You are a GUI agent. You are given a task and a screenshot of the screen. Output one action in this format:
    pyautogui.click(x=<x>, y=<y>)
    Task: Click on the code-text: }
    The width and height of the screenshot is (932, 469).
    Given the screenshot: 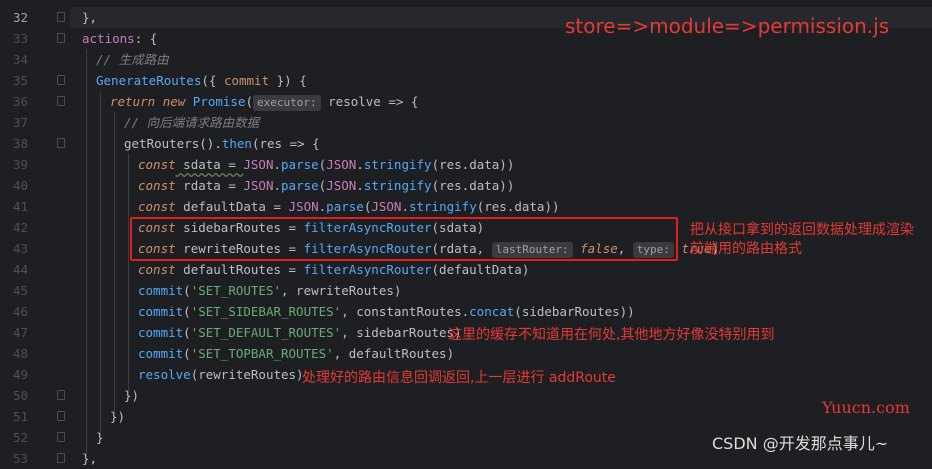 What is the action you would take?
    pyautogui.click(x=100, y=437)
    